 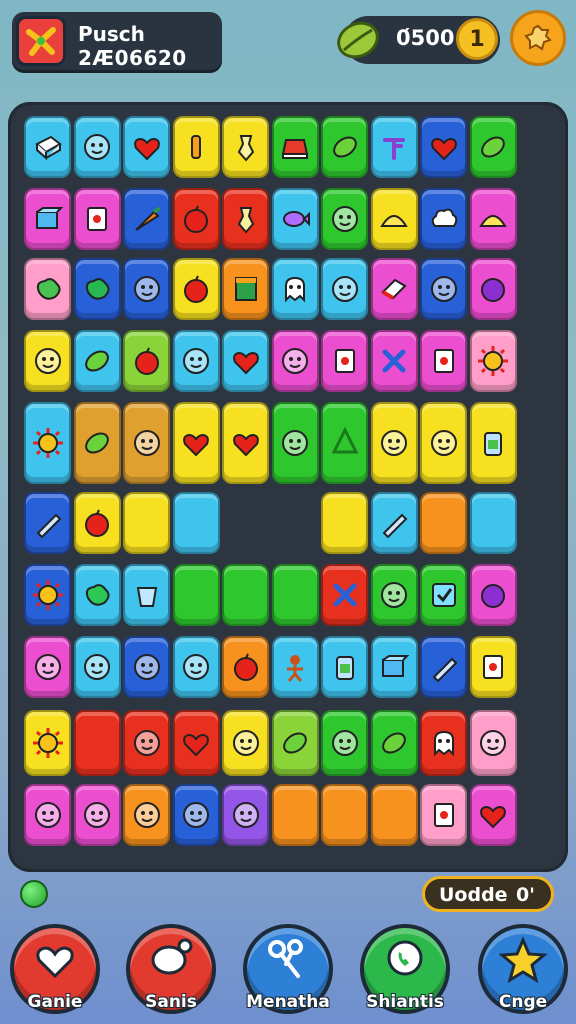 What do you see at coordinates (477, 39) in the screenshot?
I see `coin-badge: 1` at bounding box center [477, 39].